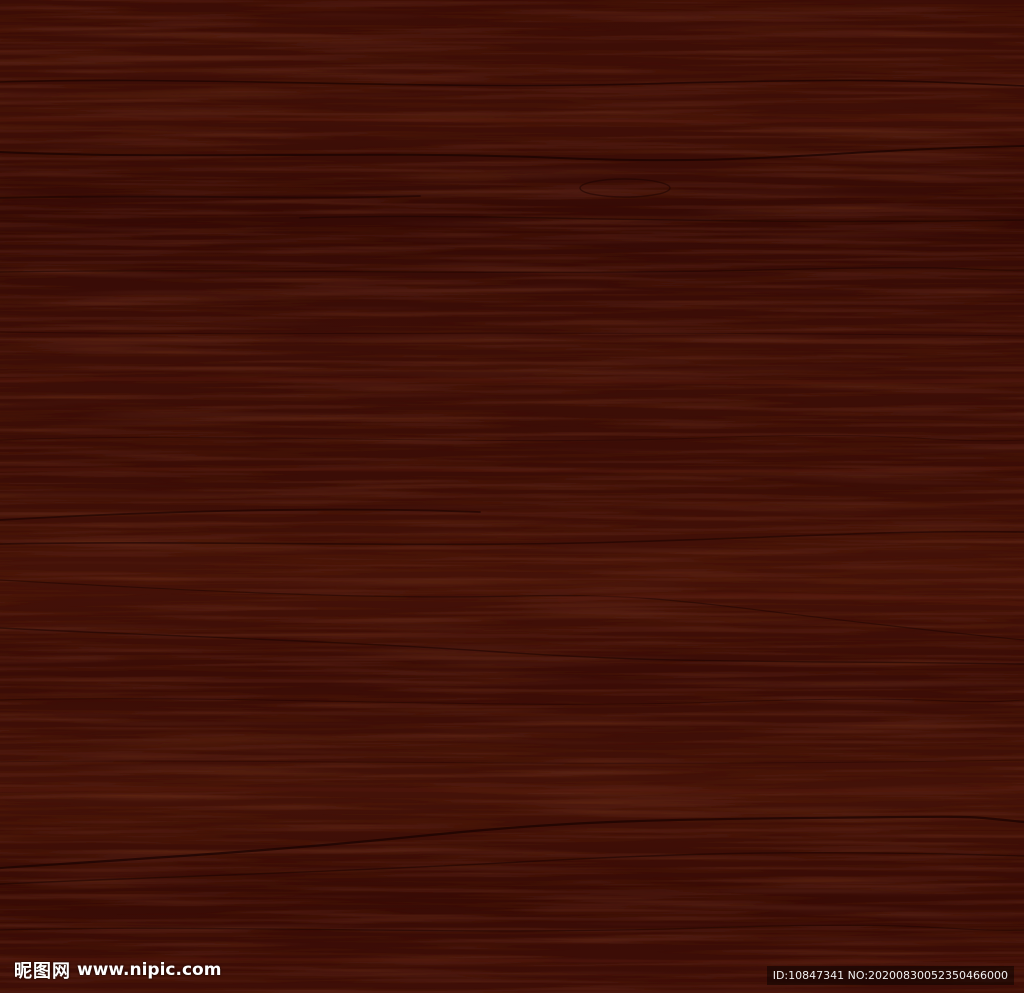 Image resolution: width=1024 pixels, height=993 pixels. I want to click on watermark-id: ID:10847341 NO:20200830052350466000, so click(890, 975).